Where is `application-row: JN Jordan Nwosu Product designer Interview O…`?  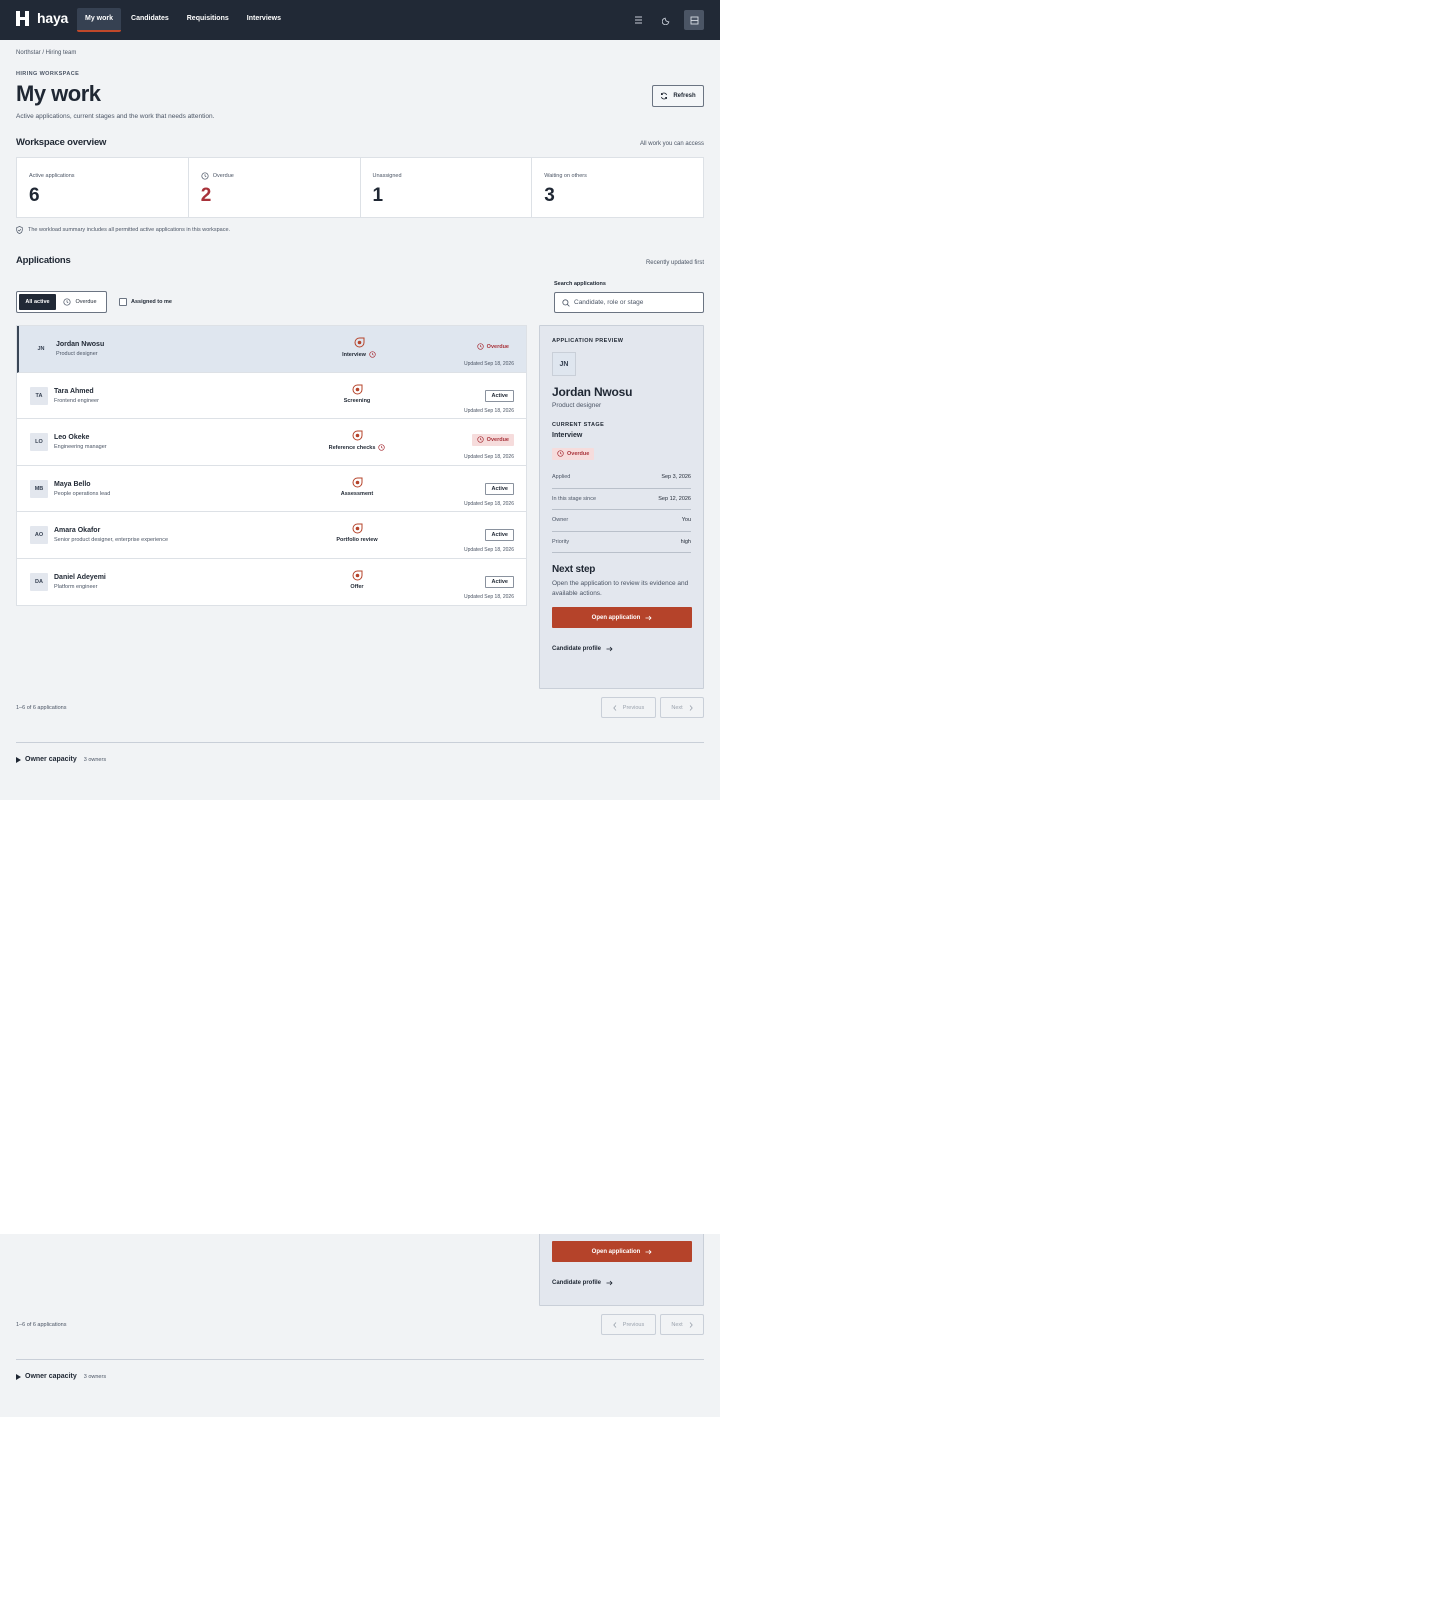
application-row: JN Jordan Nwosu Product designer Interview O… is located at coordinates (271, 349).